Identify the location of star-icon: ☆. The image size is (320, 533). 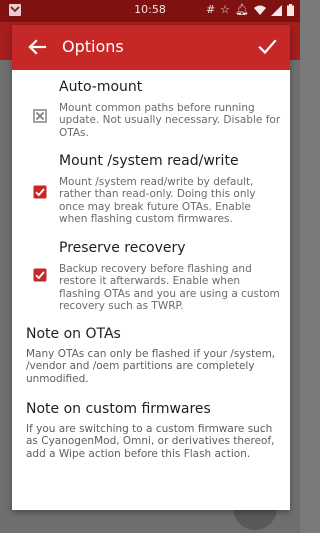
(225, 9).